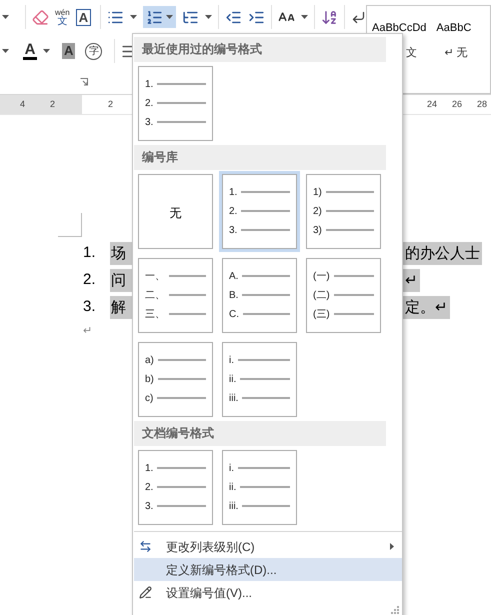  Describe the element at coordinates (62, 17) in the screenshot. I see `phonetic-guide-icon: wén 文` at that location.